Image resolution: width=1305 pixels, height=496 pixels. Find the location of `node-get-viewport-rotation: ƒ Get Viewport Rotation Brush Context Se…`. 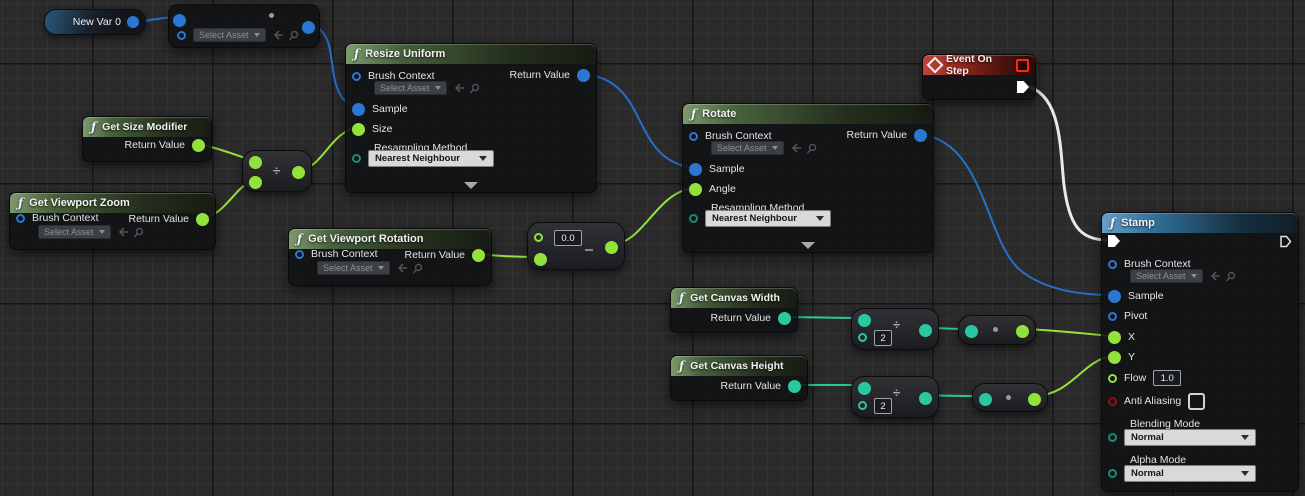

node-get-viewport-rotation: ƒ Get Viewport Rotation Brush Context Se… is located at coordinates (390, 257).